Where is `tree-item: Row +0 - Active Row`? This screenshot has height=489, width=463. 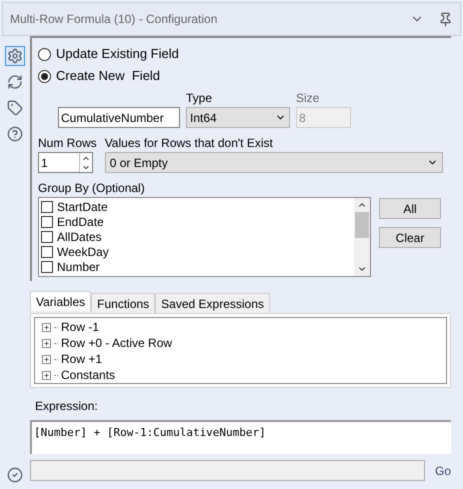
tree-item: Row +0 - Active Row is located at coordinates (116, 343).